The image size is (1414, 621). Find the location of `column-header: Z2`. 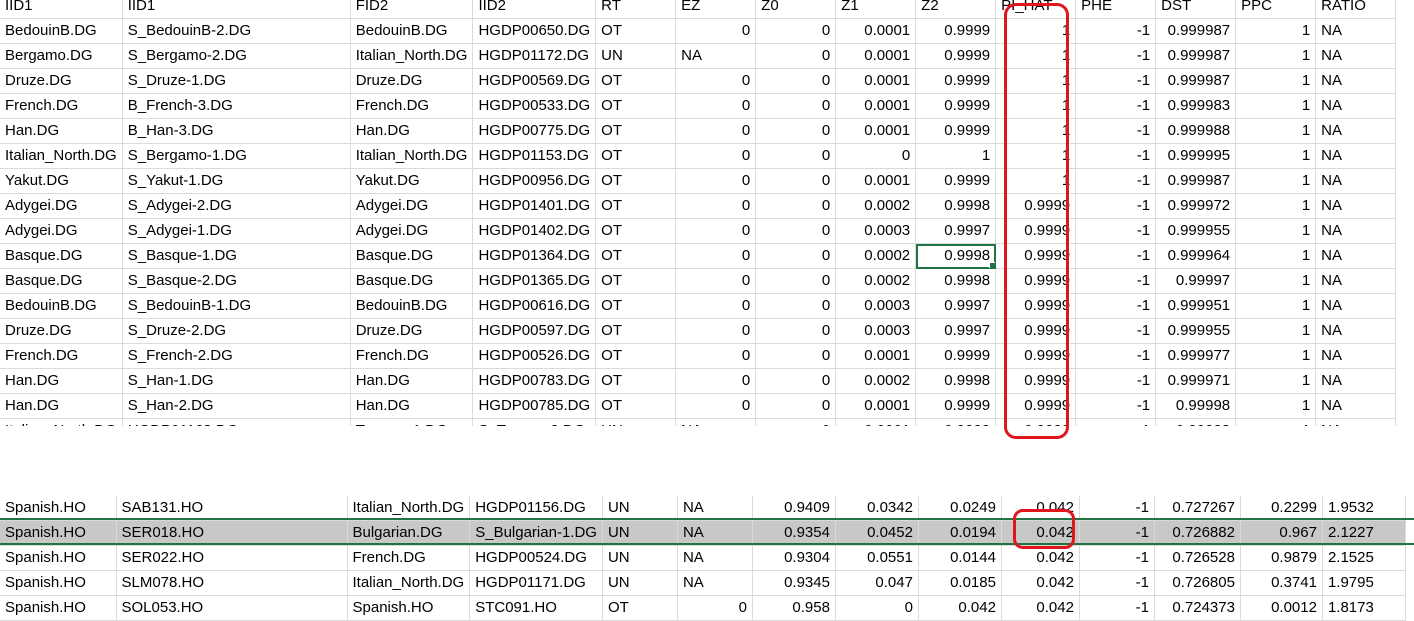

column-header: Z2 is located at coordinates (956, 9).